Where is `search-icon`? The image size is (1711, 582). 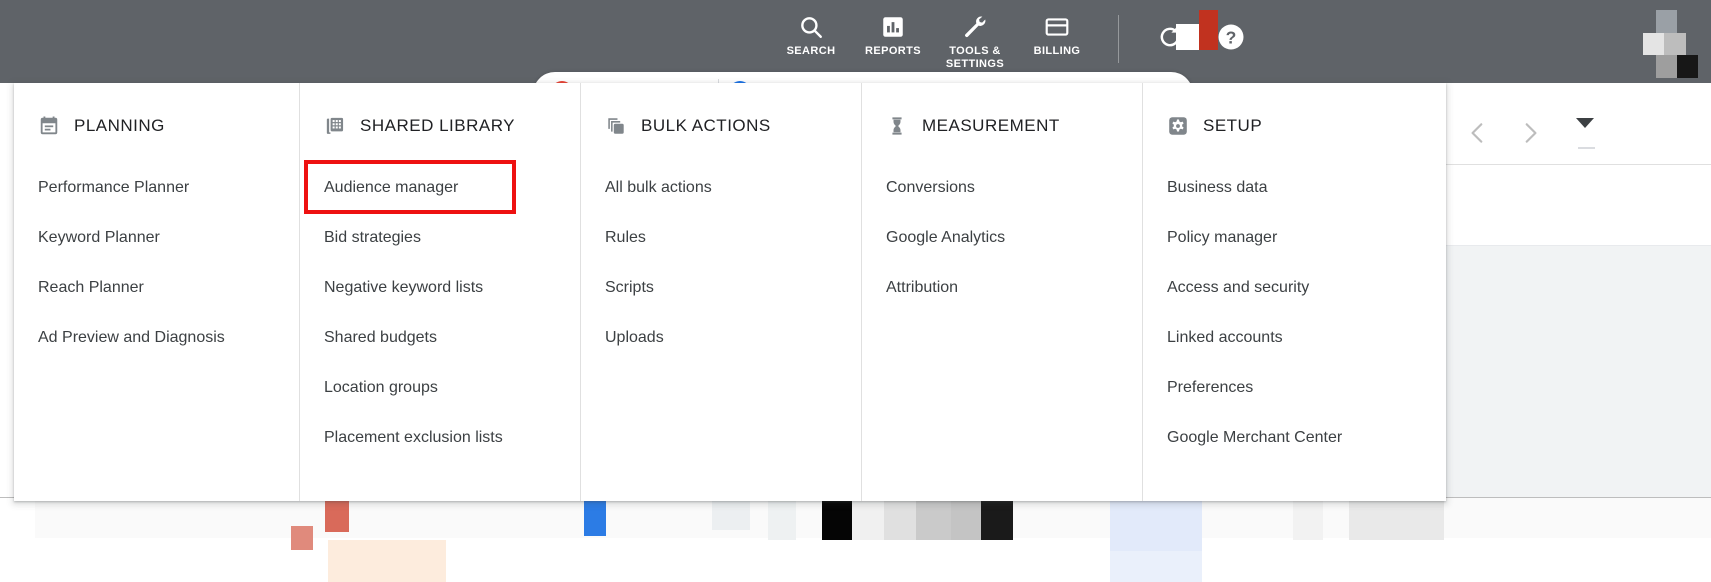 search-icon is located at coordinates (811, 27).